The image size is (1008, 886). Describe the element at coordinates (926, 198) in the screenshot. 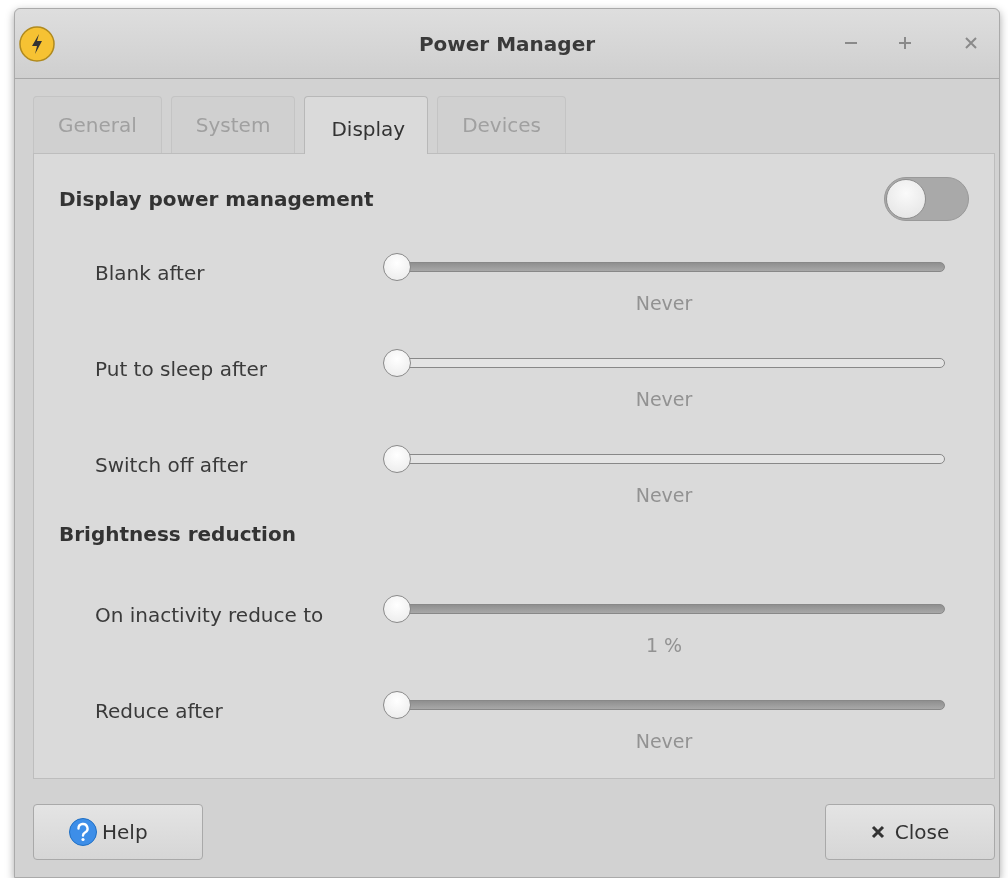

I see `toggle-switch` at that location.